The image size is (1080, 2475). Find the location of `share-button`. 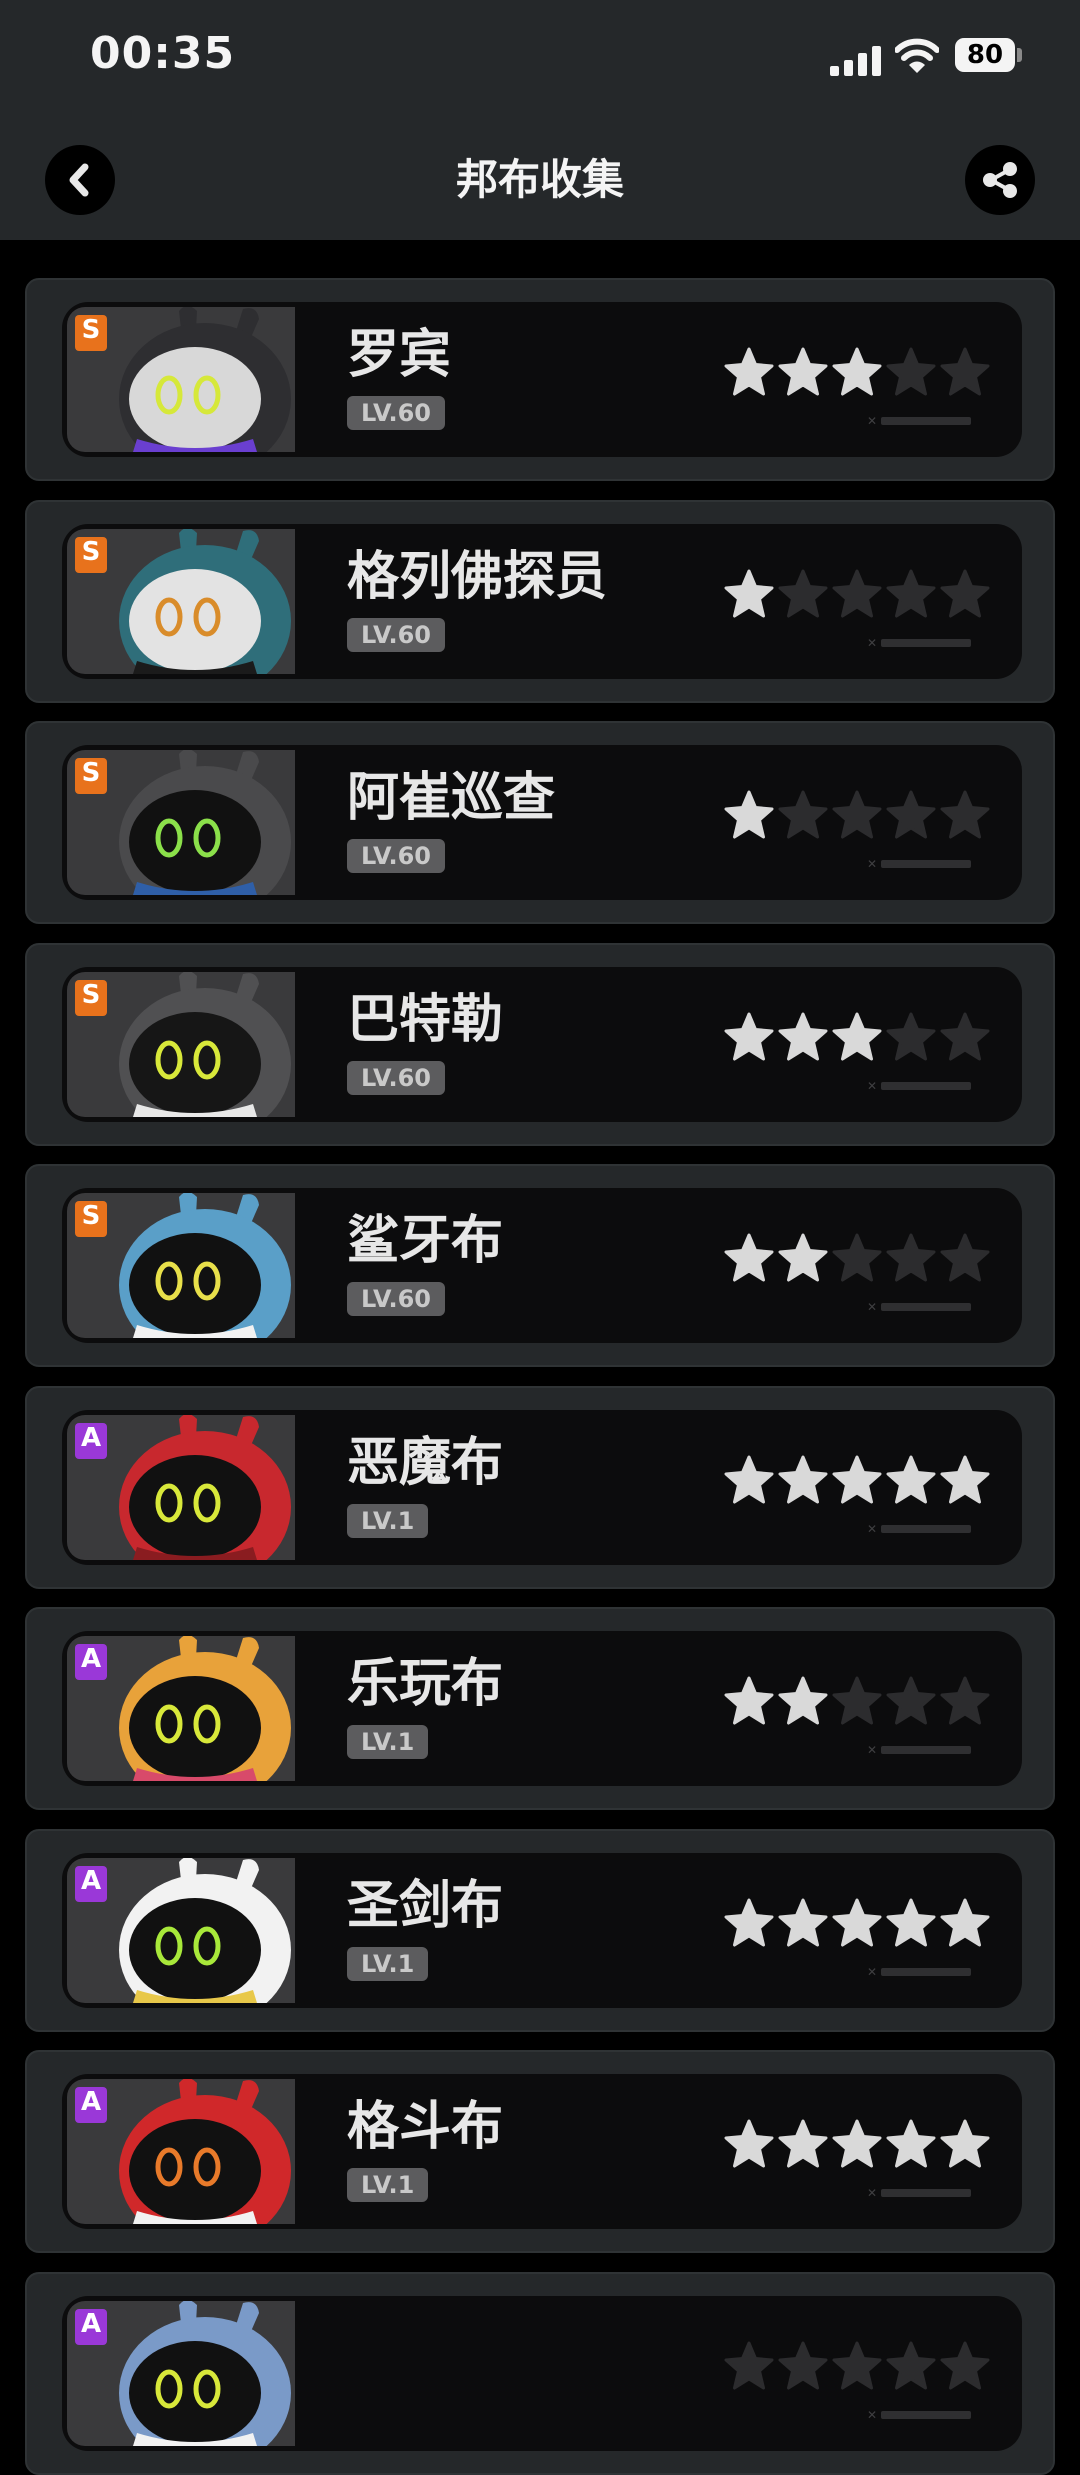

share-button is located at coordinates (1000, 180).